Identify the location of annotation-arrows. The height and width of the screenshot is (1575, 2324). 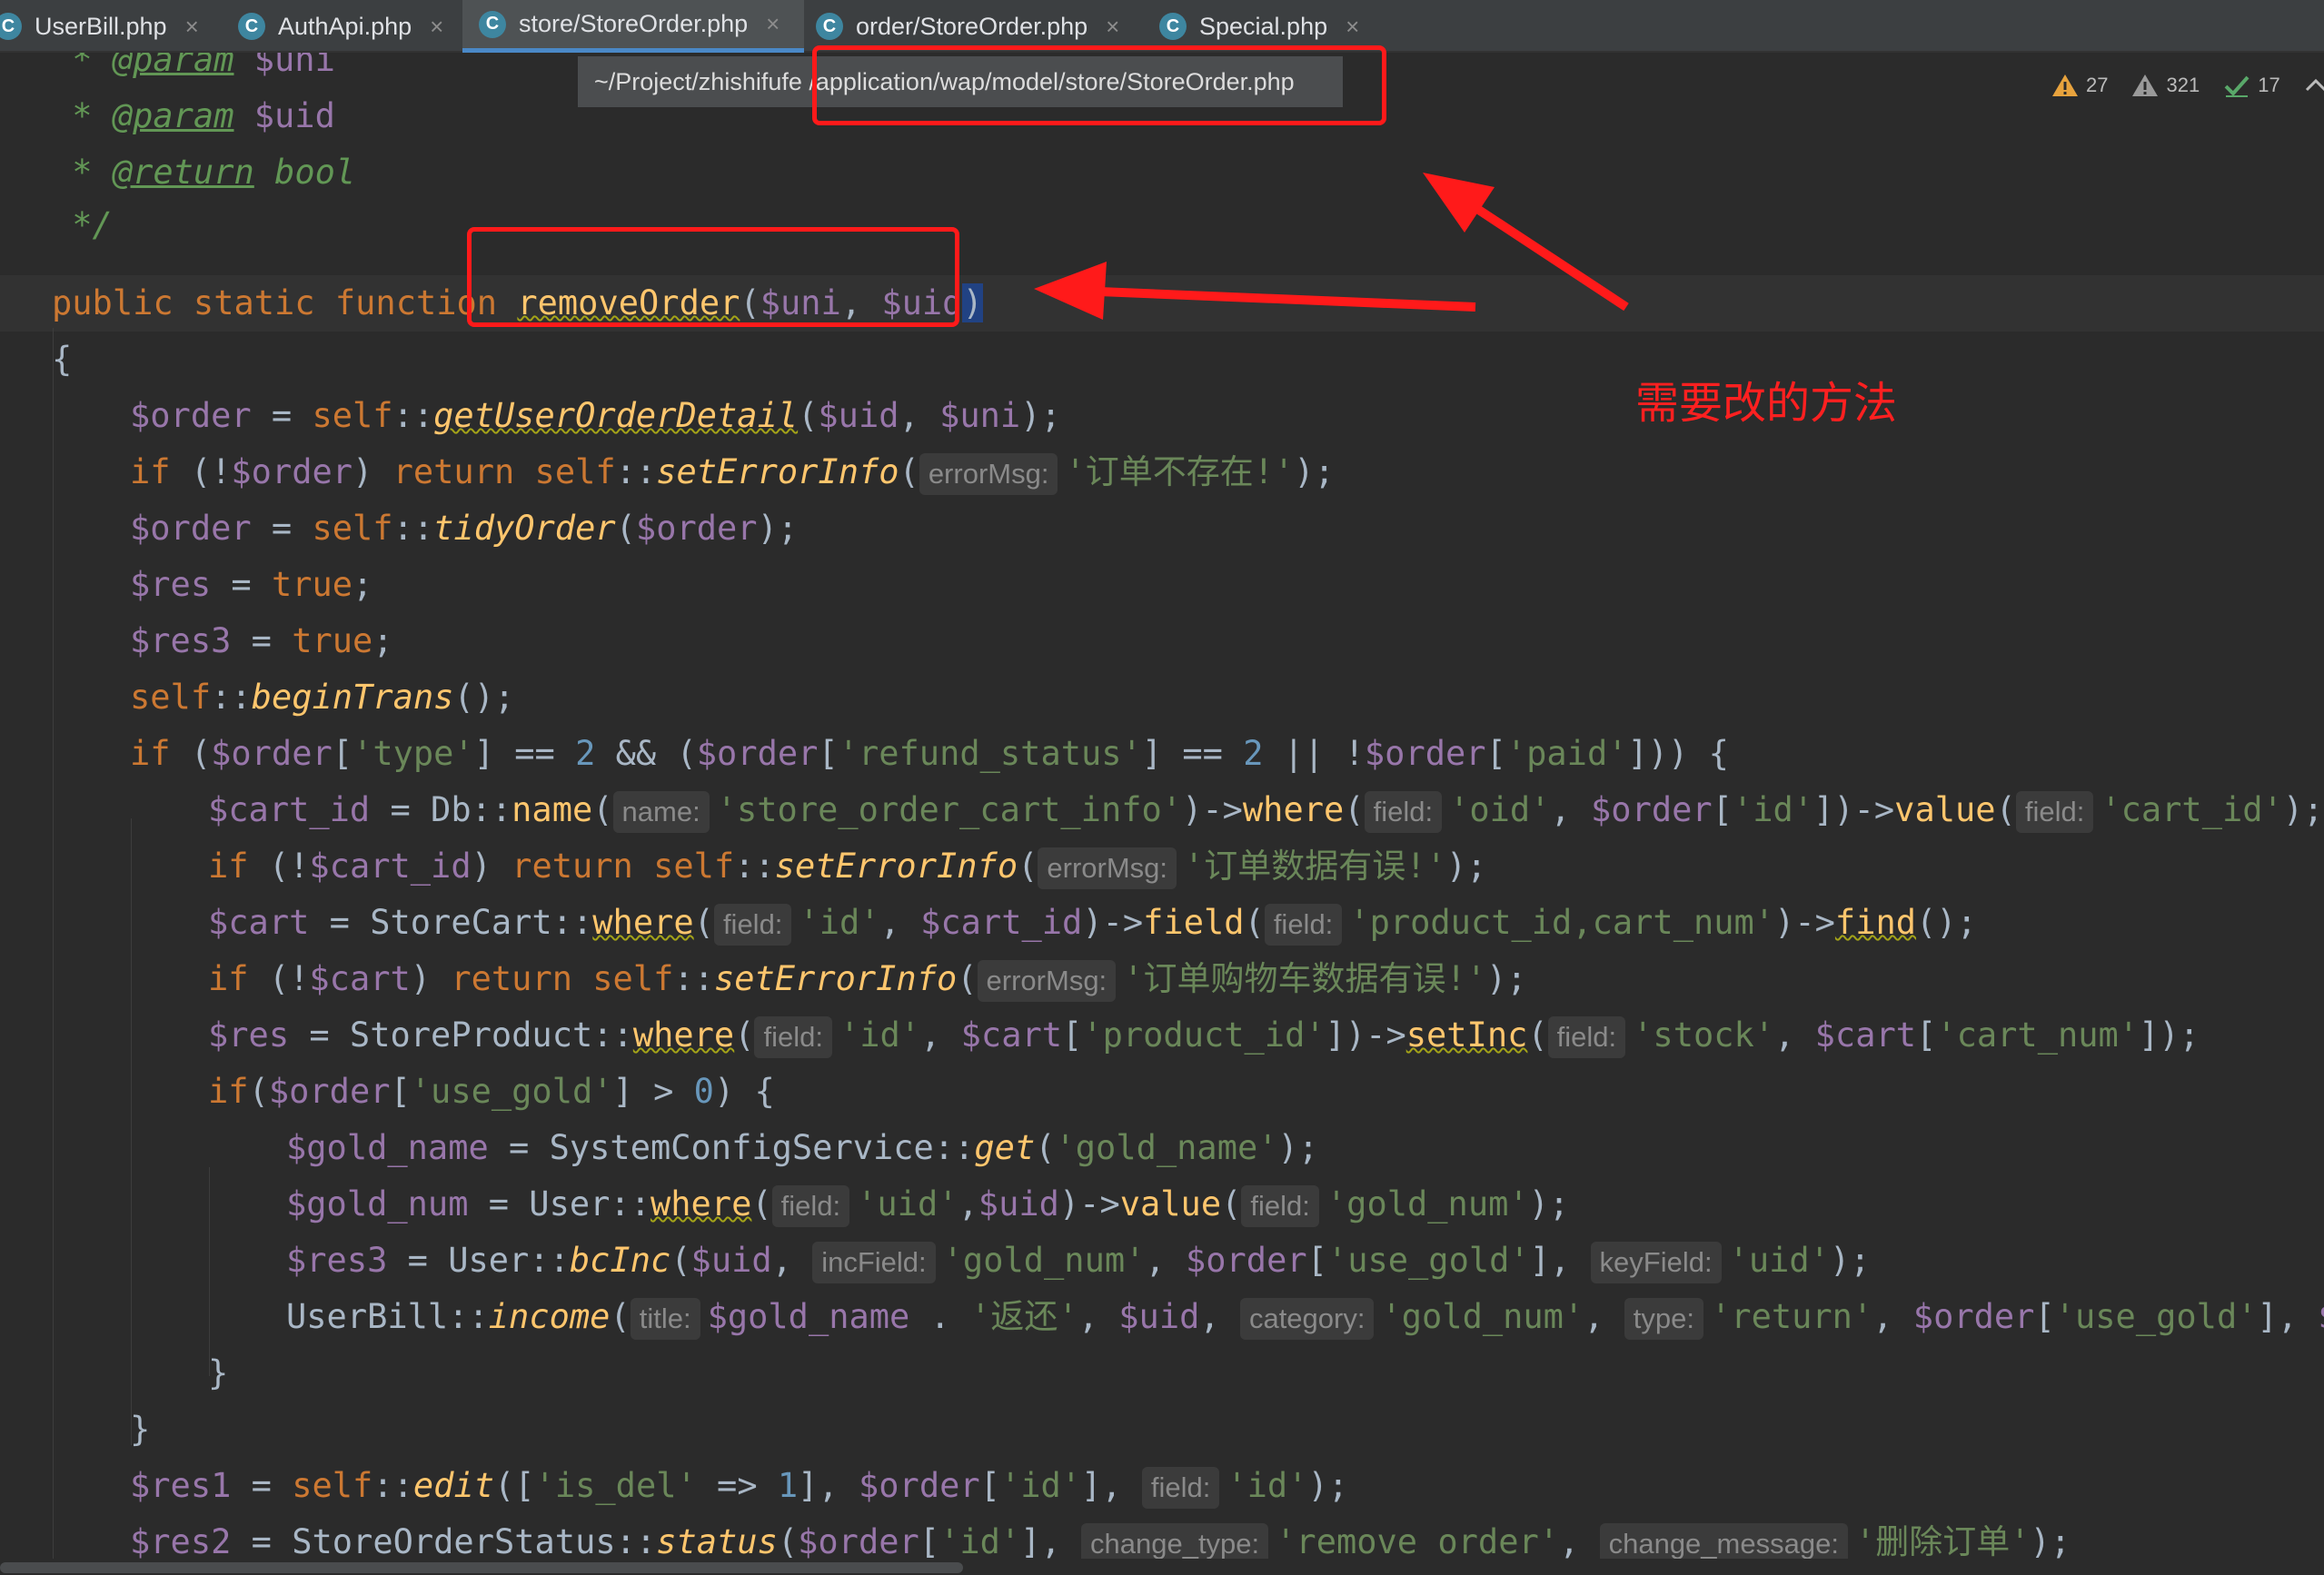
(1332, 246).